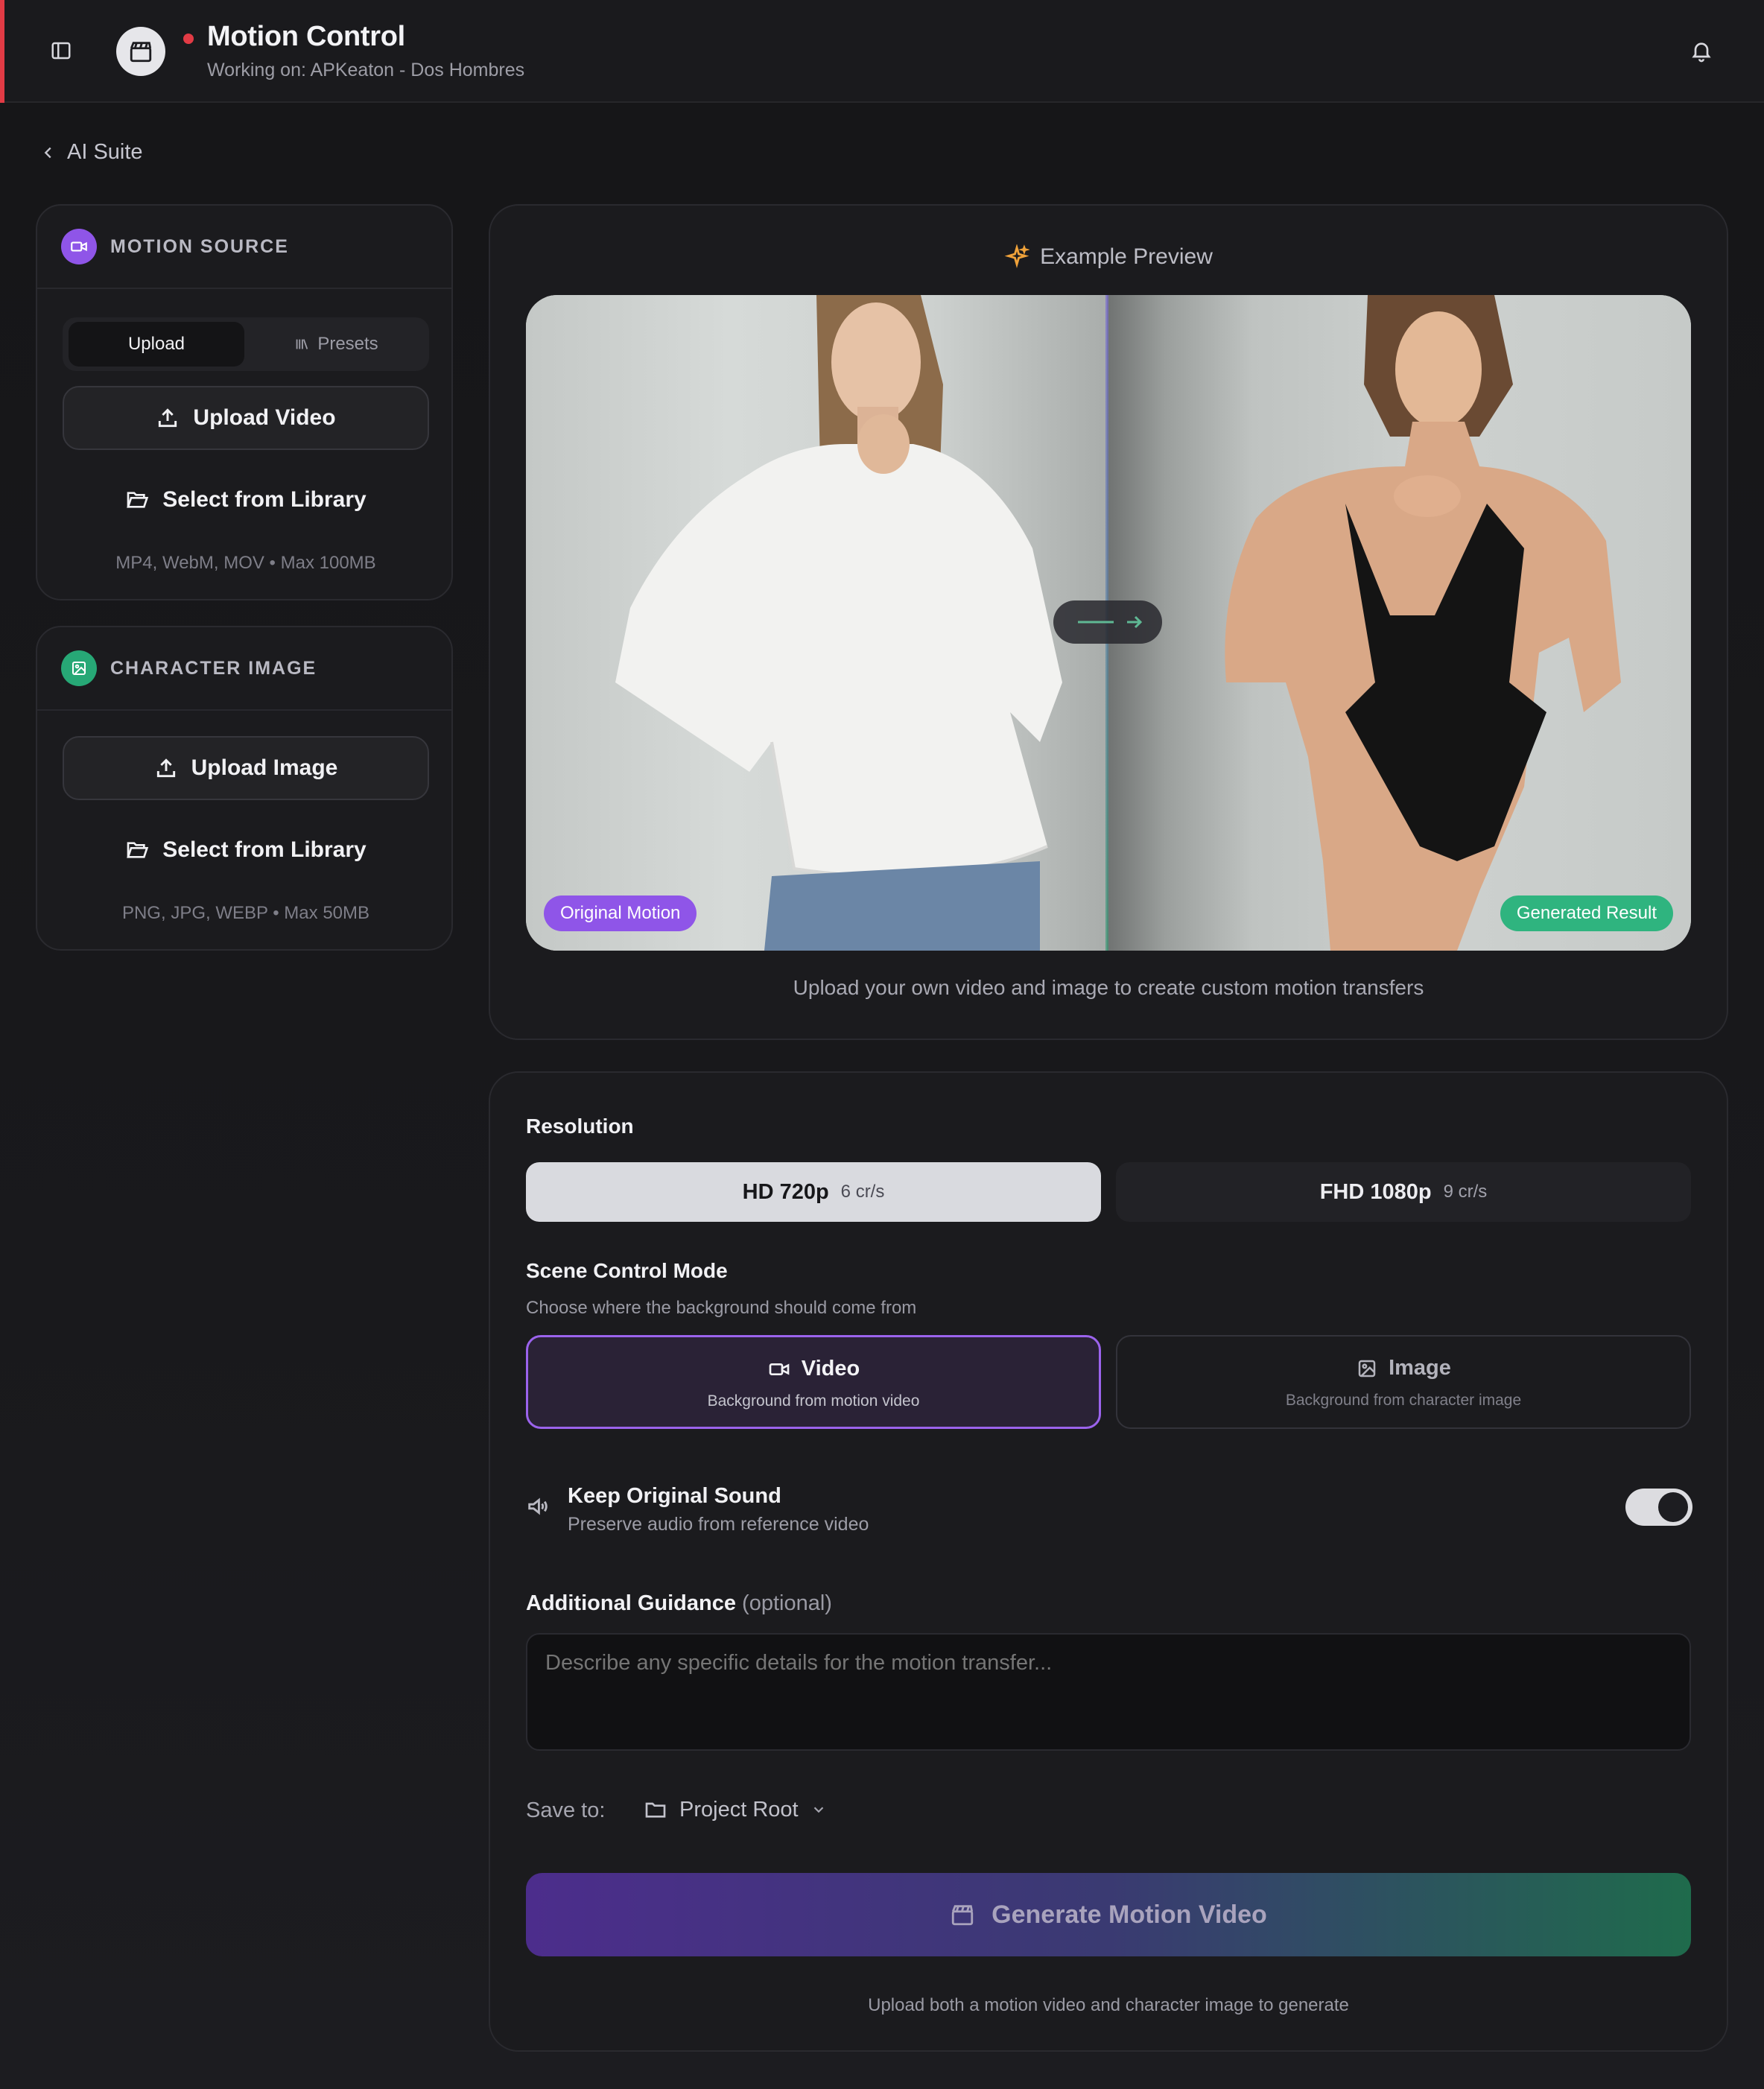  I want to click on guidance-optional: (optional), so click(787, 1603).